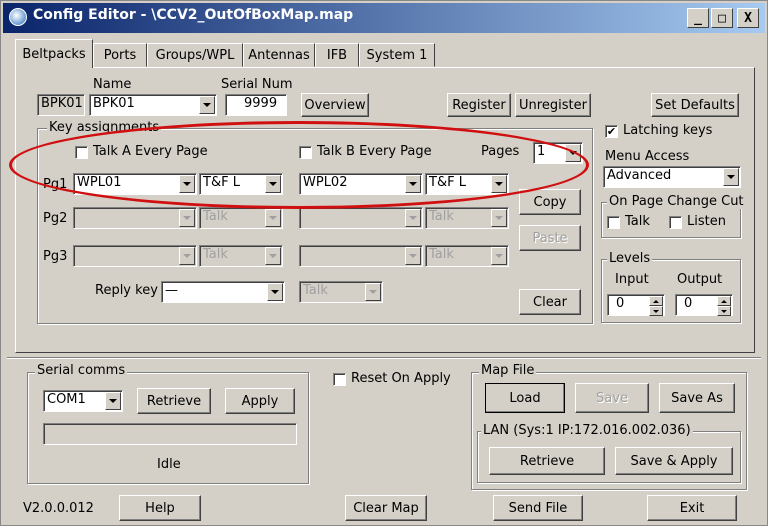  What do you see at coordinates (587, 430) in the screenshot?
I see `lan-title: LAN (Sys:1 IP:172.016.002.036)` at bounding box center [587, 430].